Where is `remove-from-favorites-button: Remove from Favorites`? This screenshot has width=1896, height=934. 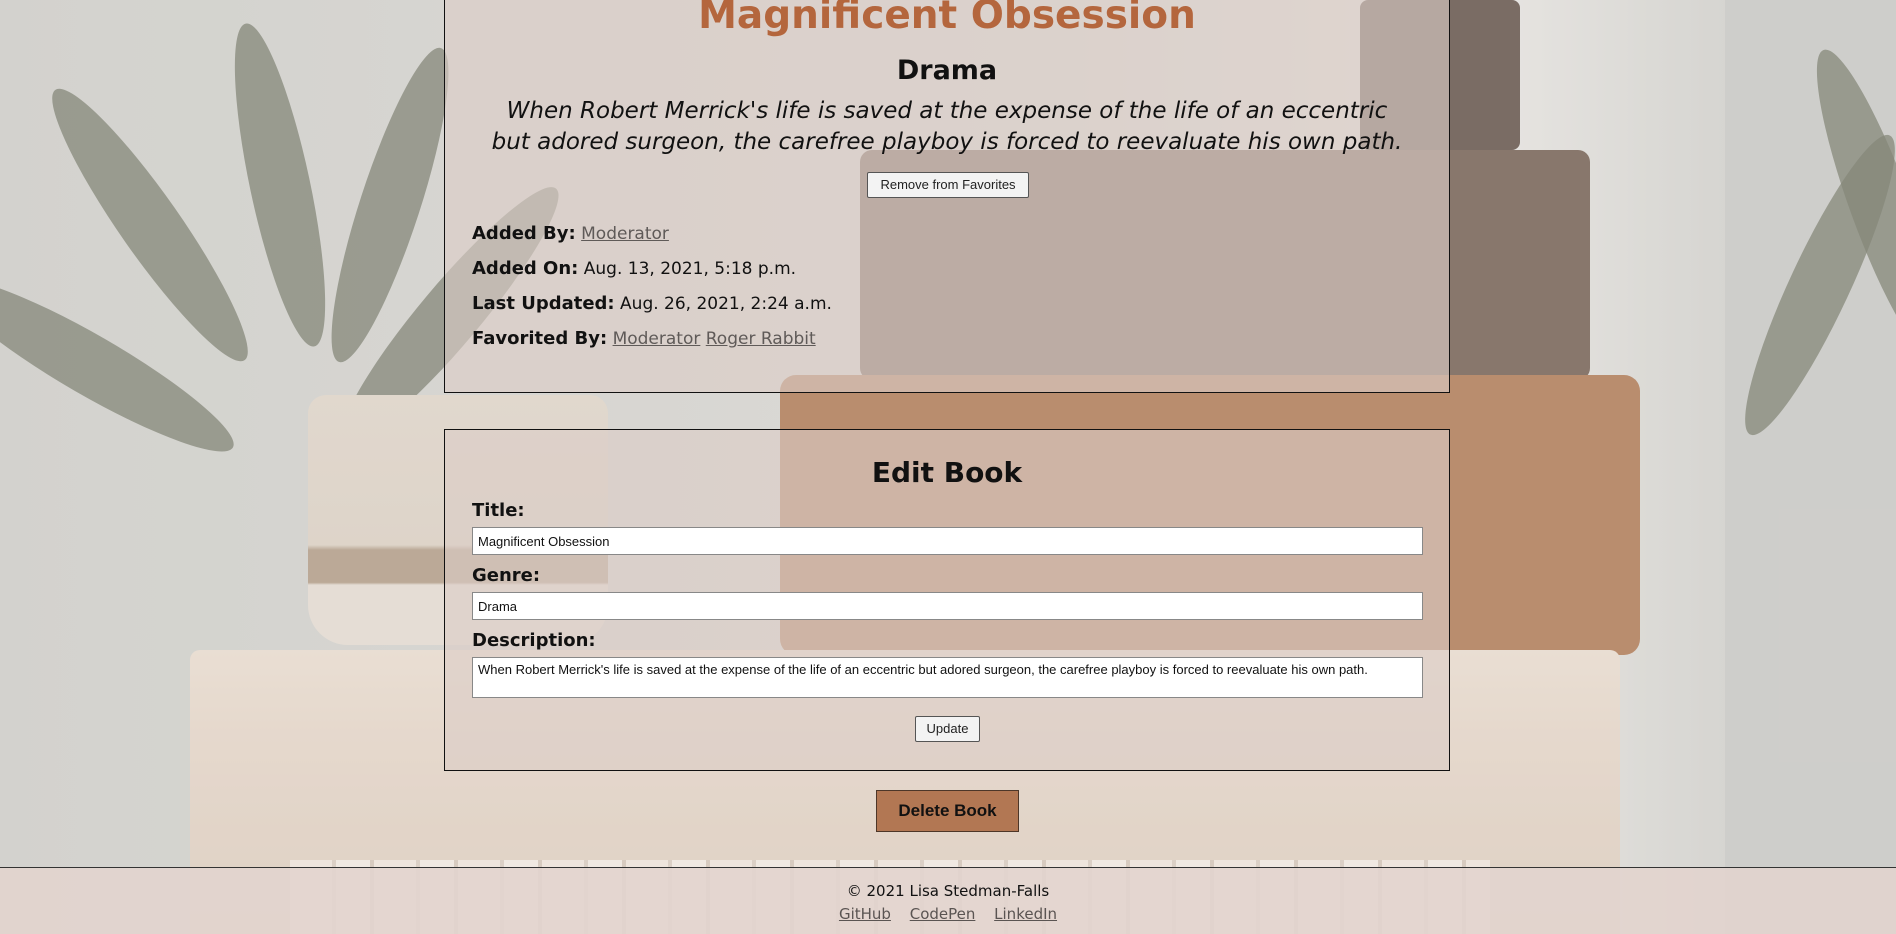
remove-from-favorites-button: Remove from Favorites is located at coordinates (948, 185).